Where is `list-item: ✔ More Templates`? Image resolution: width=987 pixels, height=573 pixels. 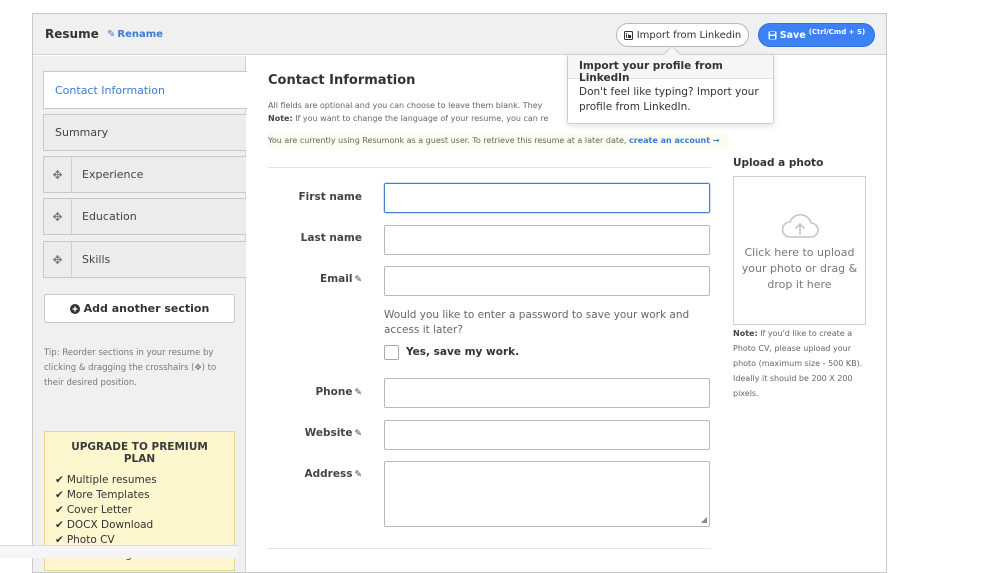 list-item: ✔ More Templates is located at coordinates (102, 495).